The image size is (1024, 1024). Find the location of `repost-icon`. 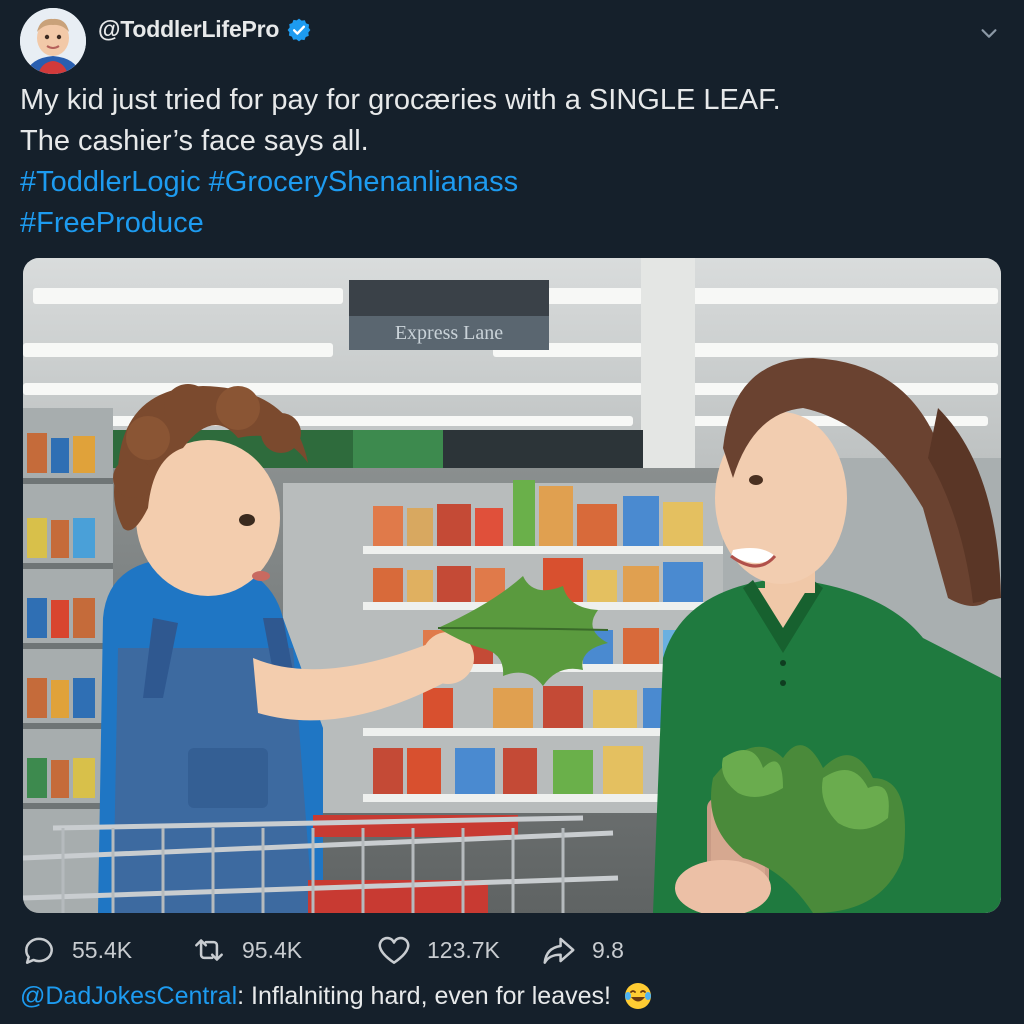

repost-icon is located at coordinates (209, 950).